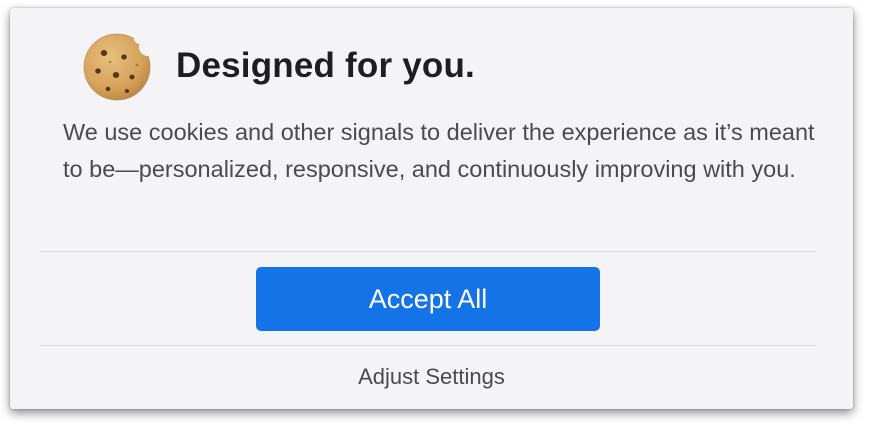  What do you see at coordinates (117, 67) in the screenshot?
I see `cookie-icon` at bounding box center [117, 67].